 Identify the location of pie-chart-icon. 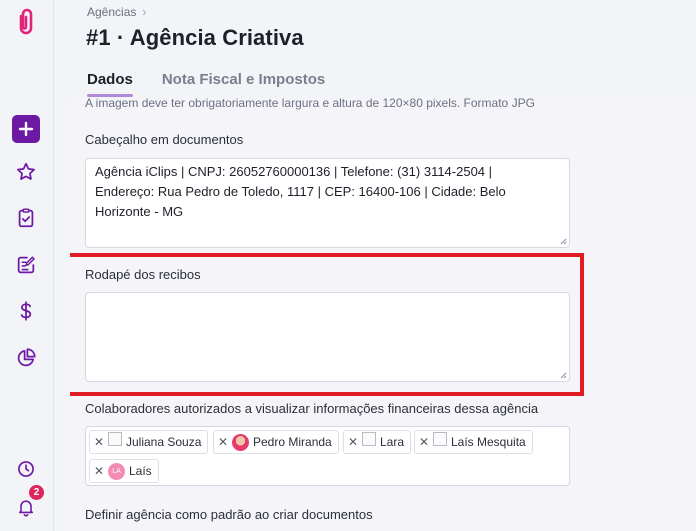
(26, 357).